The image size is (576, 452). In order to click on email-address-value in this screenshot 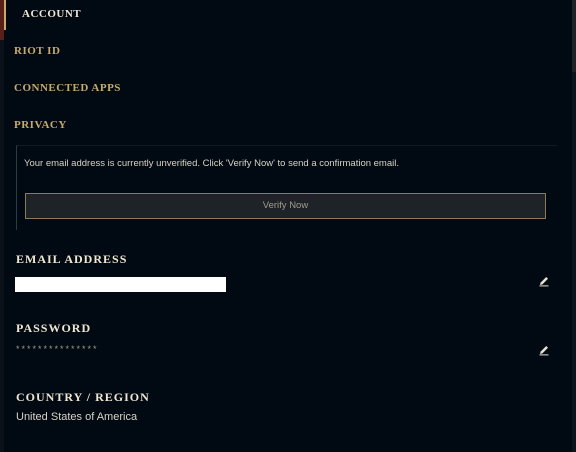, I will do `click(120, 284)`.